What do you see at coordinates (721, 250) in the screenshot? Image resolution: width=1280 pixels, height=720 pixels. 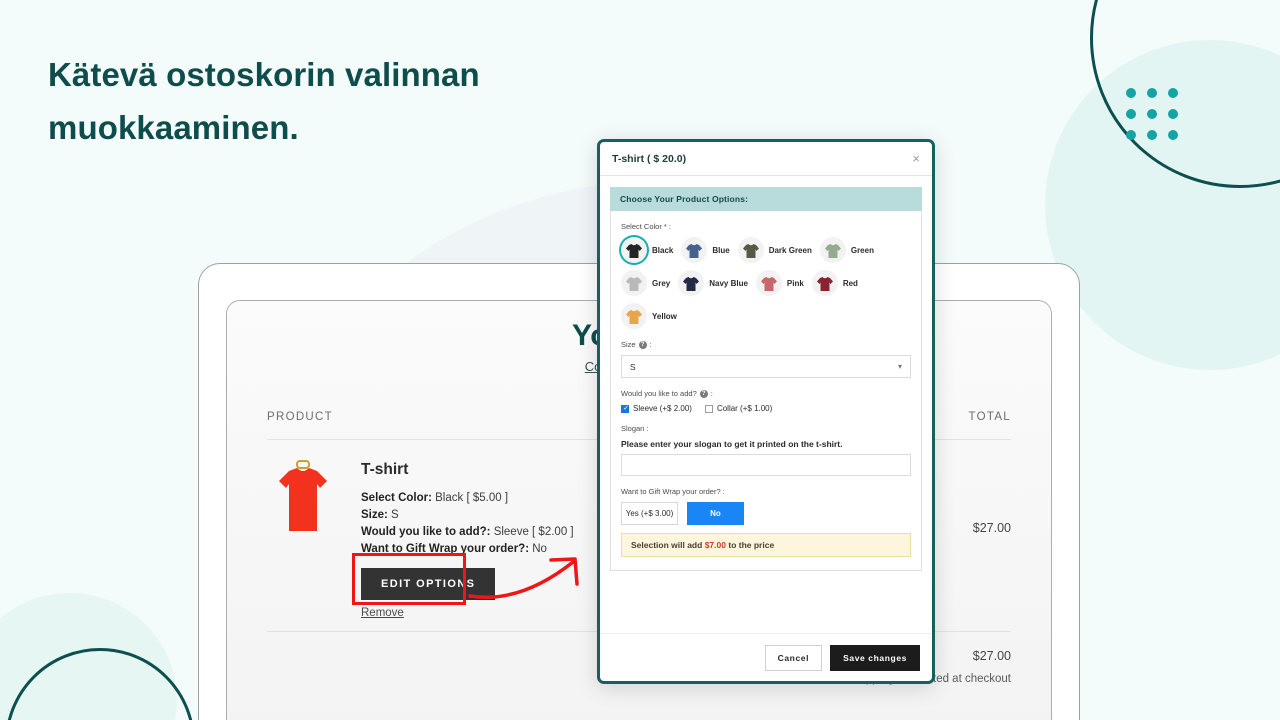 I see `swatch-label: Blue` at bounding box center [721, 250].